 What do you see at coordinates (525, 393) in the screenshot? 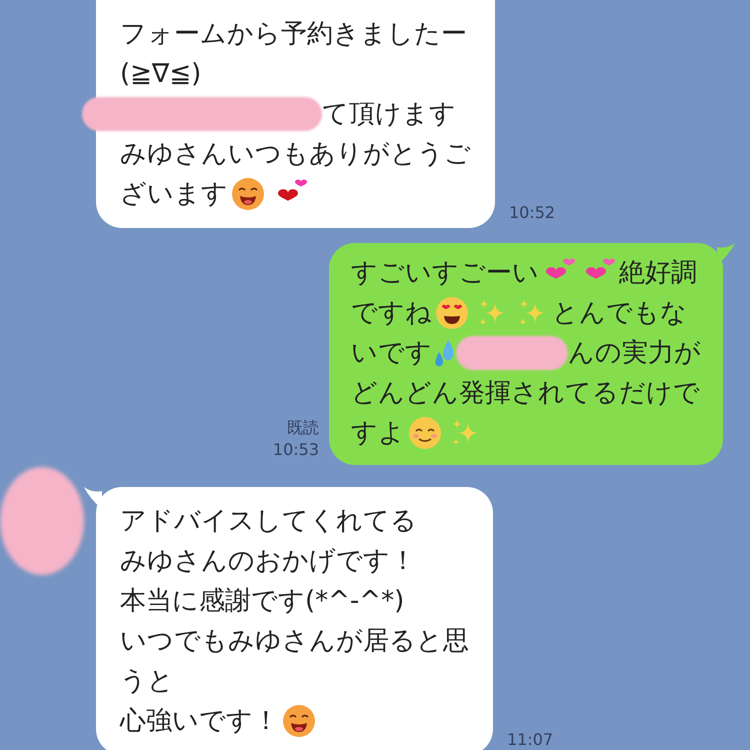
I see `message-text: どんどん発揮されてるだけで` at bounding box center [525, 393].